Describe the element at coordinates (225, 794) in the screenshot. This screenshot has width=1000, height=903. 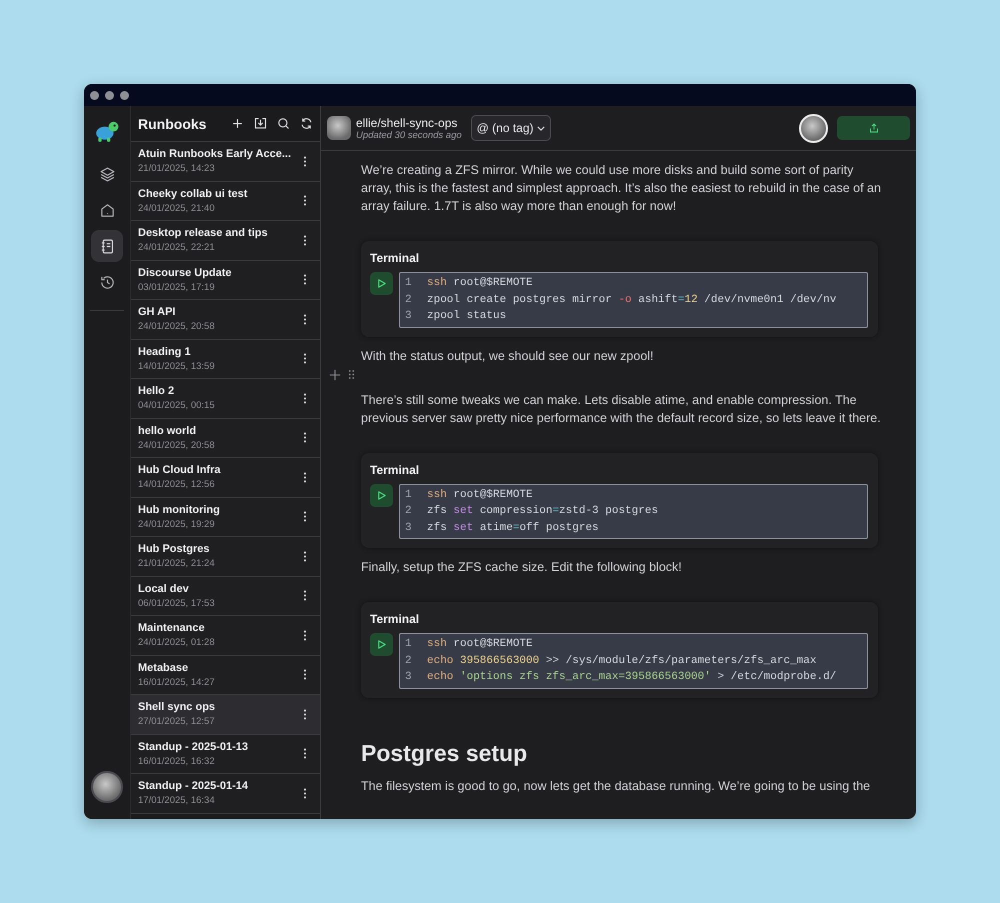
I see `runbook-item: Standup - 2025-01-14 17/01/2025, 16:34` at that location.